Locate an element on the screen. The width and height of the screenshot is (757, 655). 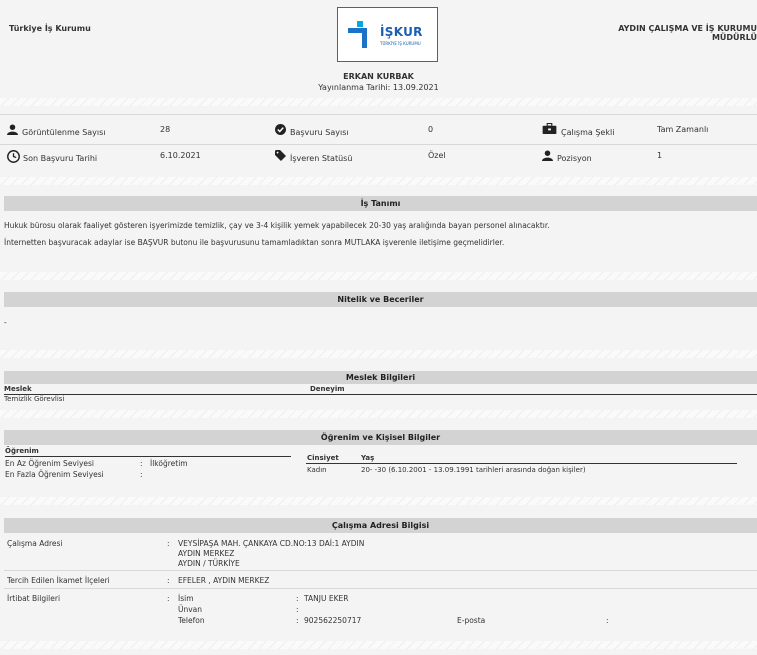
contact-title-label: Ünvan is located at coordinates (190, 609).